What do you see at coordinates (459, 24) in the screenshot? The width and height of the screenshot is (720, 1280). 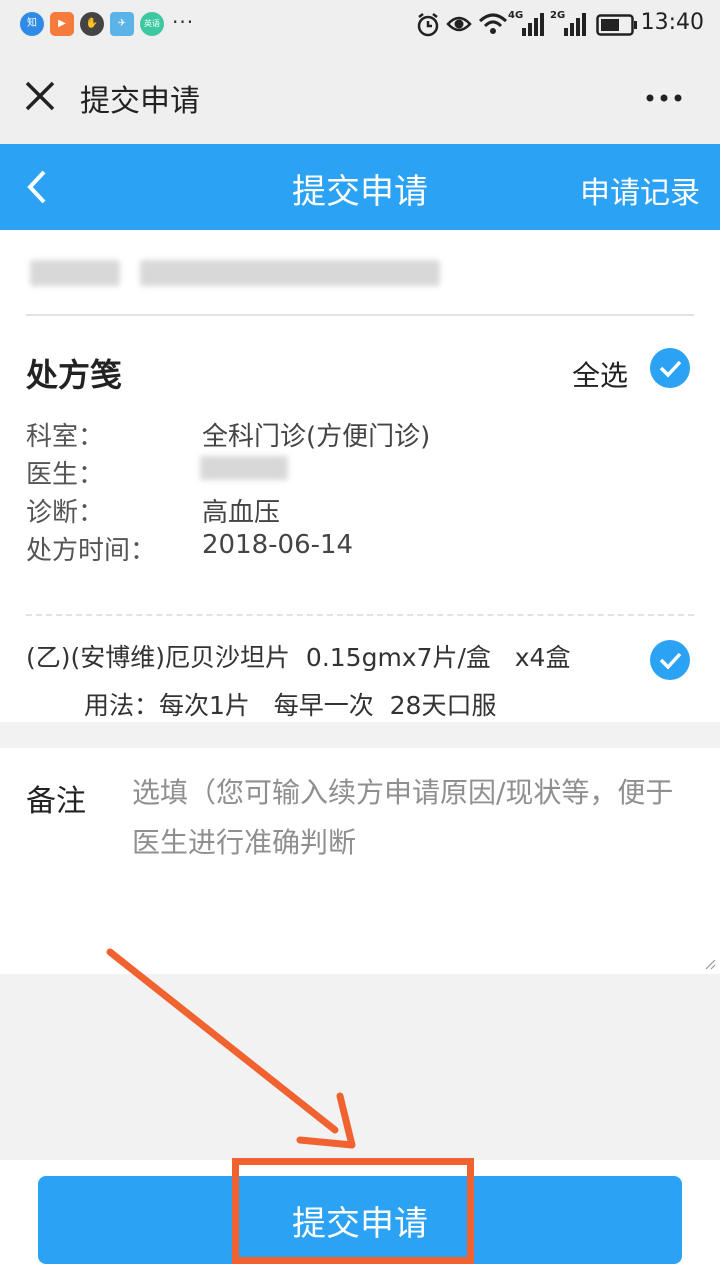 I see `eye-icon` at bounding box center [459, 24].